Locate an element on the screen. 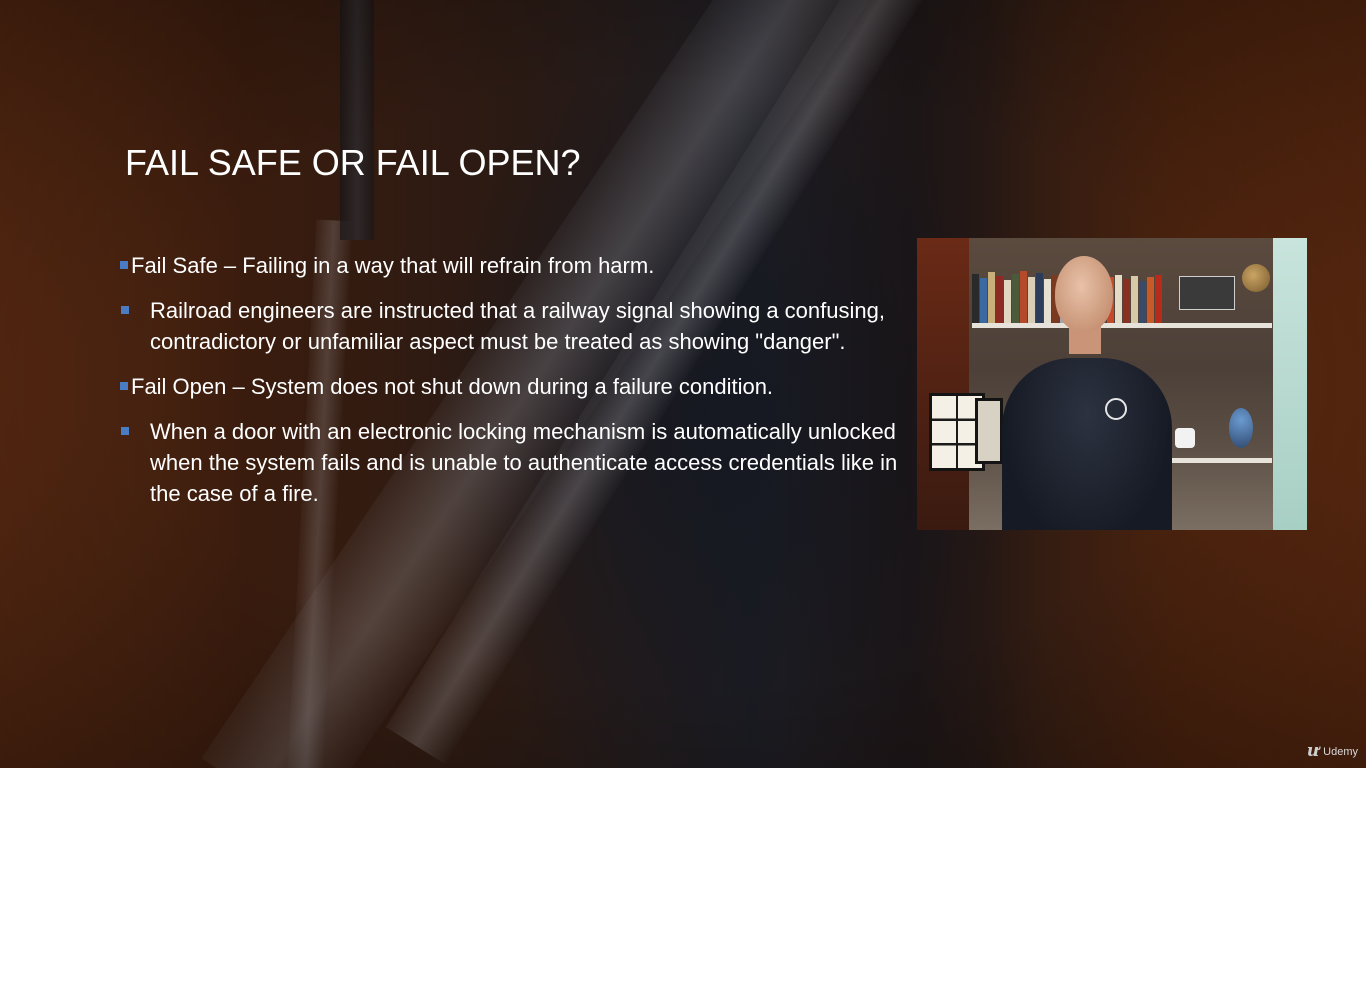 The width and height of the screenshot is (1366, 1008). bookshelf-shelf-top is located at coordinates (1122, 325).